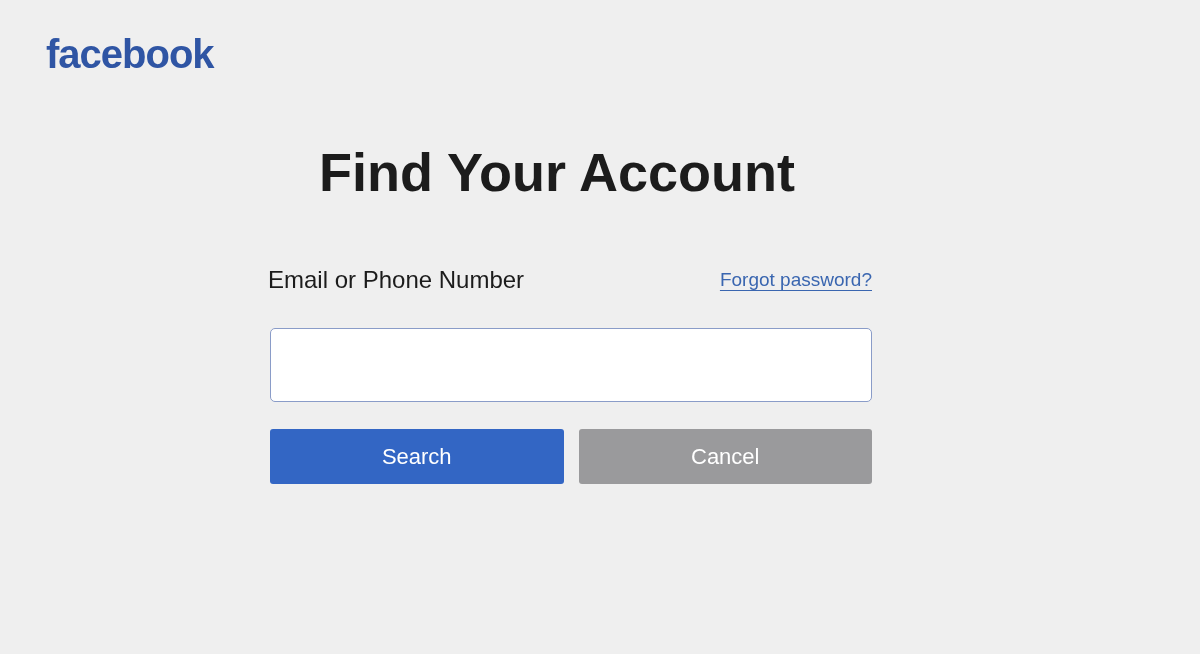 This screenshot has width=1200, height=654. Describe the element at coordinates (571, 365) in the screenshot. I see `email-input-field` at that location.